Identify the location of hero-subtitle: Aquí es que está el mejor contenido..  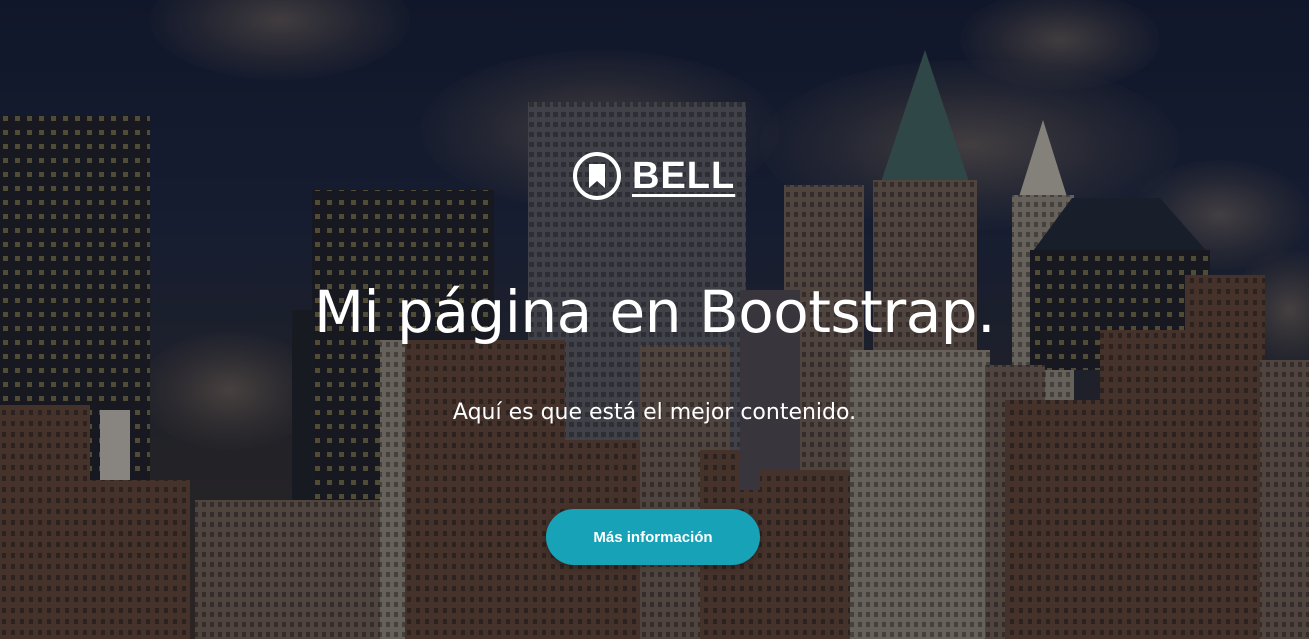
(654, 412).